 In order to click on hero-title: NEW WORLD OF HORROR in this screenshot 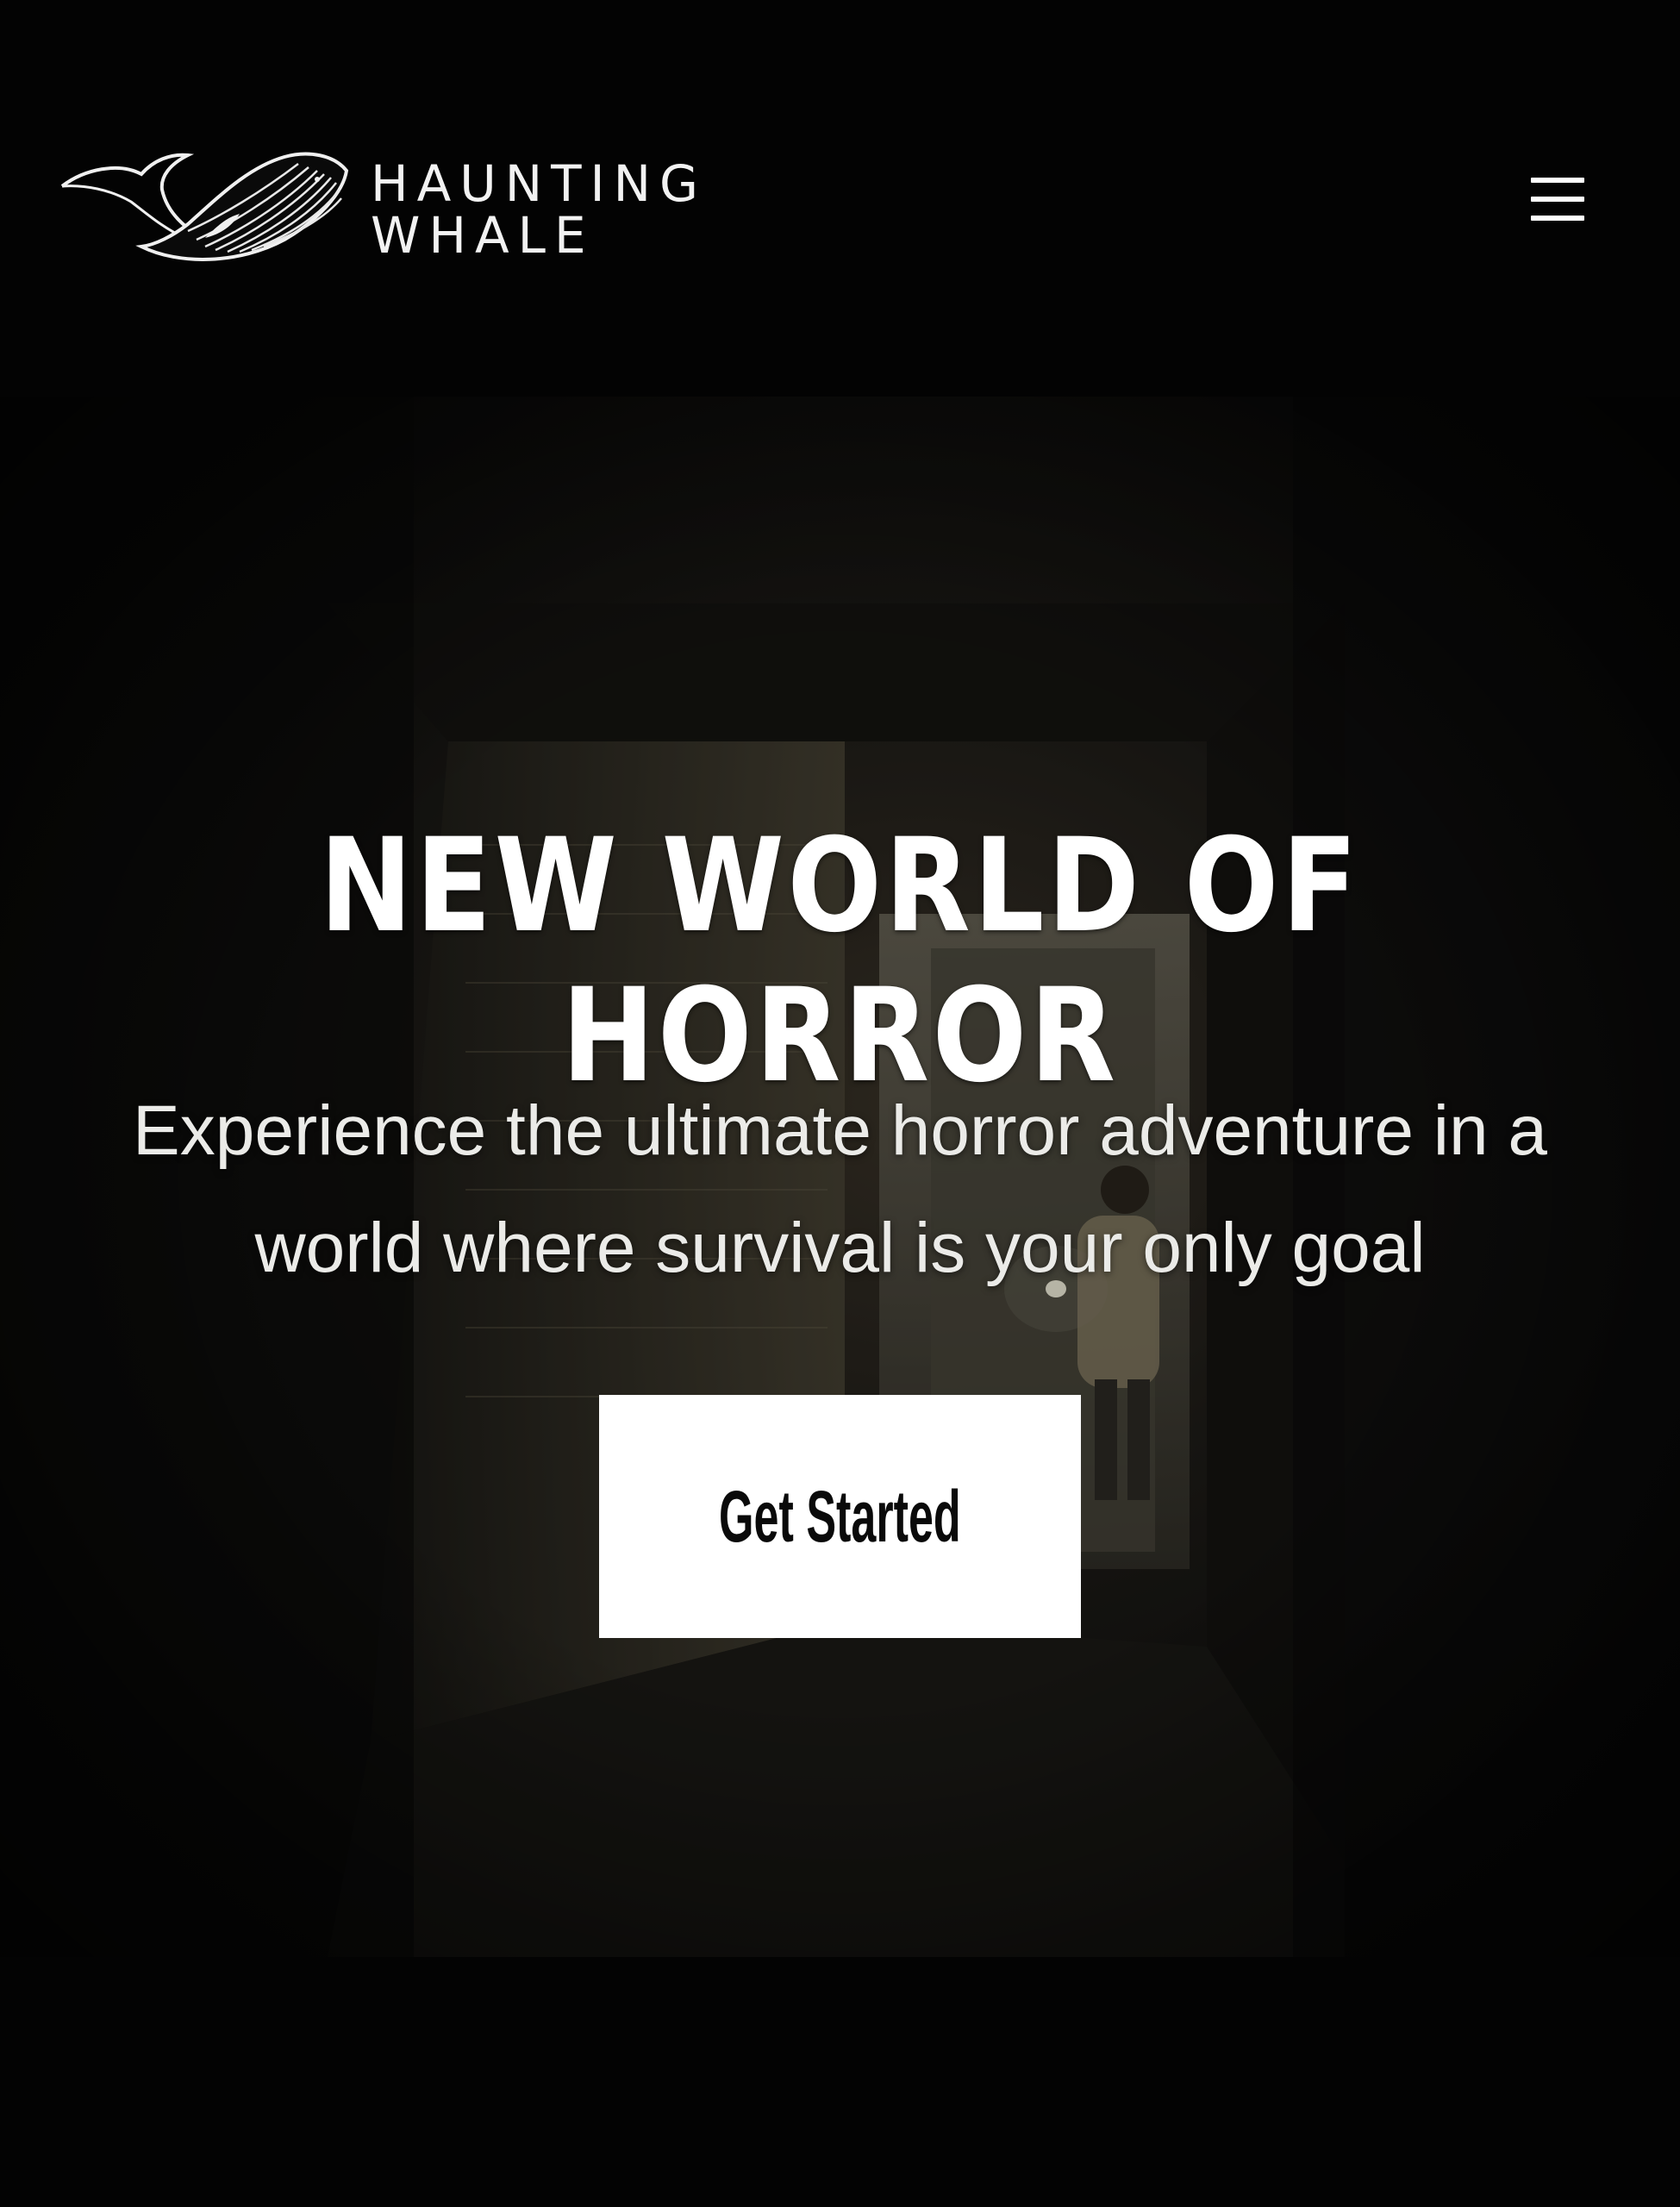, I will do `click(840, 960)`.